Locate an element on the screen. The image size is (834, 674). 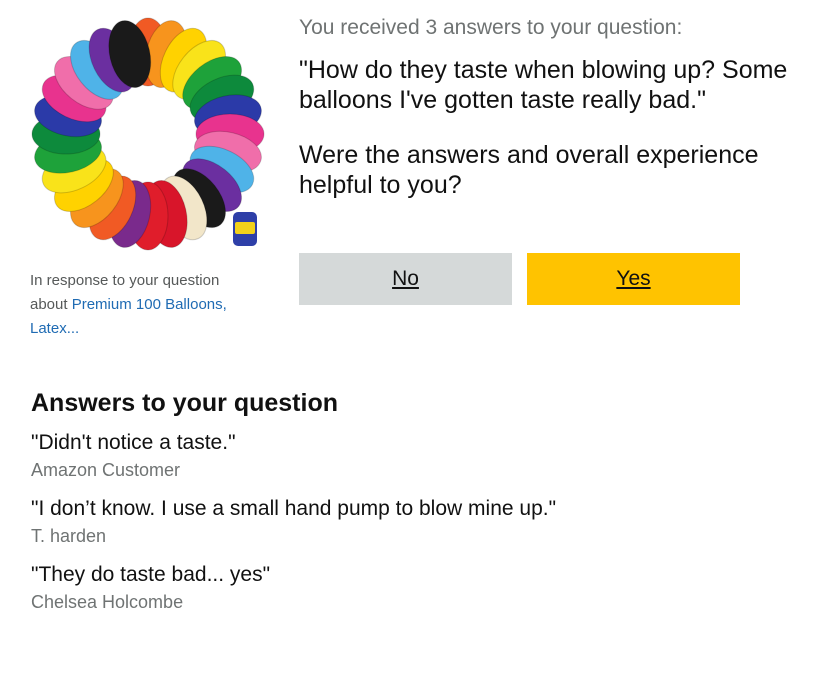
received-answers-text: You received 3 answers to your question: is located at coordinates (491, 27).